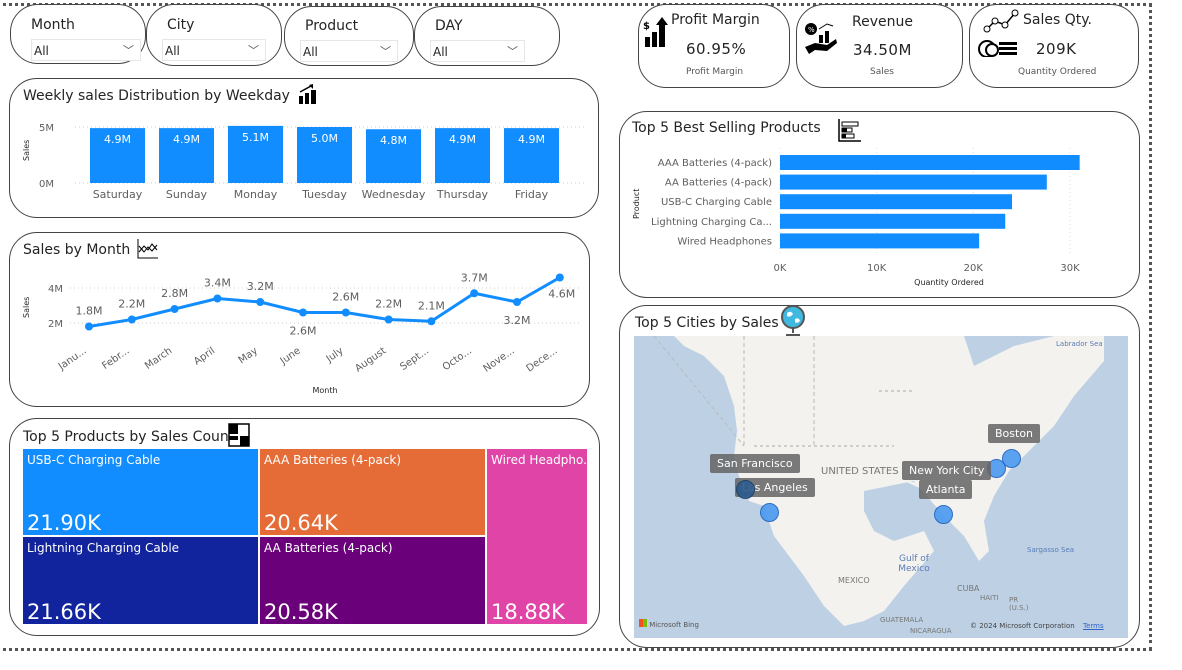  What do you see at coordinates (1022, 626) in the screenshot?
I see `map-copyright: © 2024 Microsoft Corporation` at bounding box center [1022, 626].